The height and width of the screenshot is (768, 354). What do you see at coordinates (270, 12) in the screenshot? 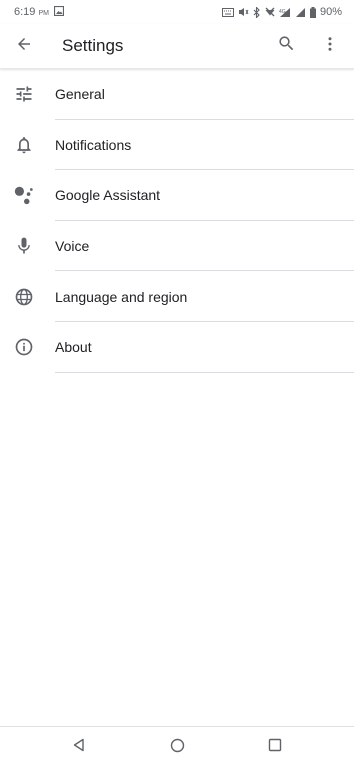
I see `vibrate-icon` at bounding box center [270, 12].